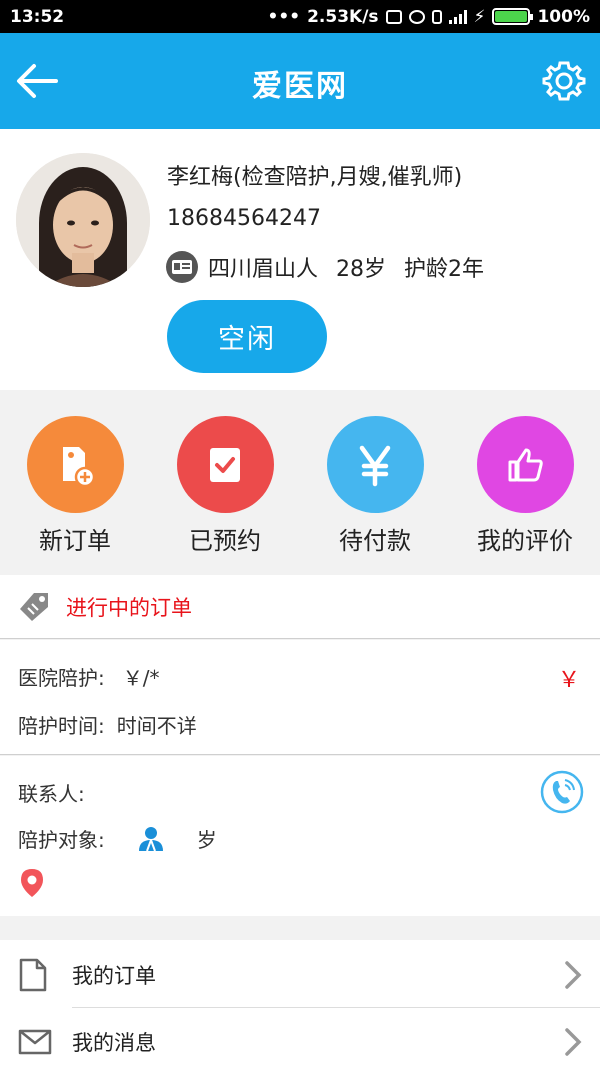 The image size is (600, 1067). I want to click on contact-row: 联系人:, so click(51, 792).